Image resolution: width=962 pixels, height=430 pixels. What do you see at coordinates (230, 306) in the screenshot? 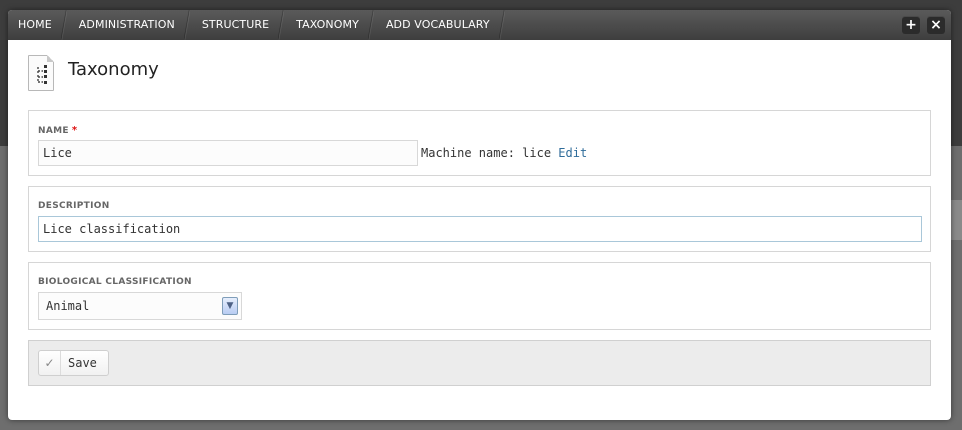
I see `chevron-down-icon: ▼` at bounding box center [230, 306].